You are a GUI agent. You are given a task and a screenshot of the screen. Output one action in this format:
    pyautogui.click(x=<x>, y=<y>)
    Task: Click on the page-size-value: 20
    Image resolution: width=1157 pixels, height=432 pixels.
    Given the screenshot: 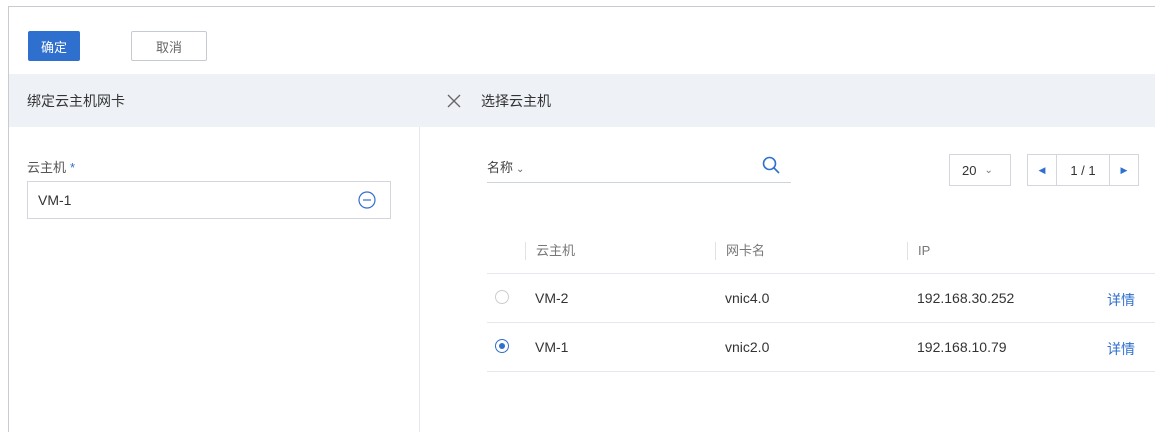 What is the action you would take?
    pyautogui.click(x=969, y=170)
    